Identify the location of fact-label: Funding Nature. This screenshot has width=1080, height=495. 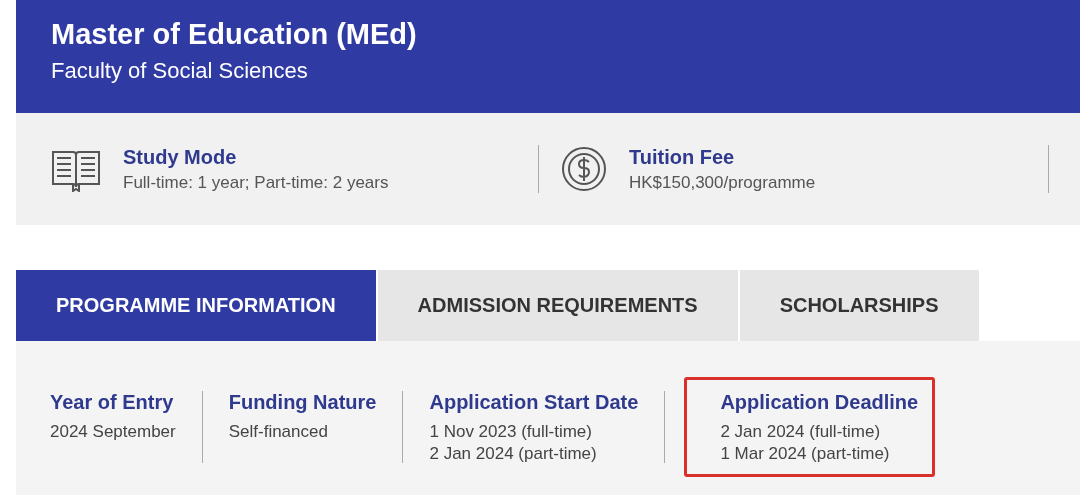
(302, 402).